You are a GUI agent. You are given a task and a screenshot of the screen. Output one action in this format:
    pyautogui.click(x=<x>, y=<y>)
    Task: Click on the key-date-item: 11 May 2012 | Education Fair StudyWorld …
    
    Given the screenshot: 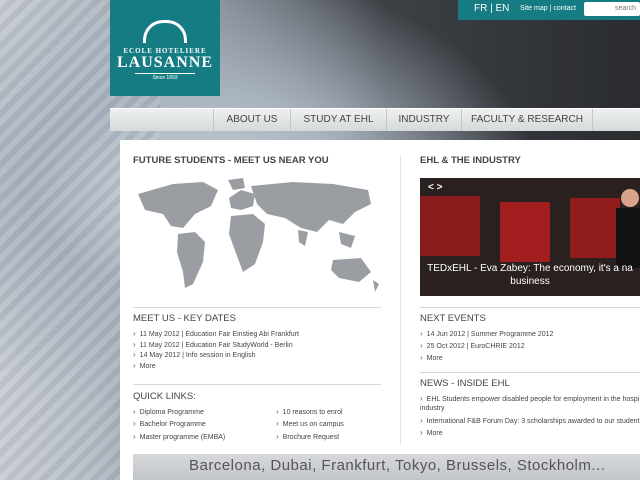 What is the action you would take?
    pyautogui.click(x=213, y=344)
    